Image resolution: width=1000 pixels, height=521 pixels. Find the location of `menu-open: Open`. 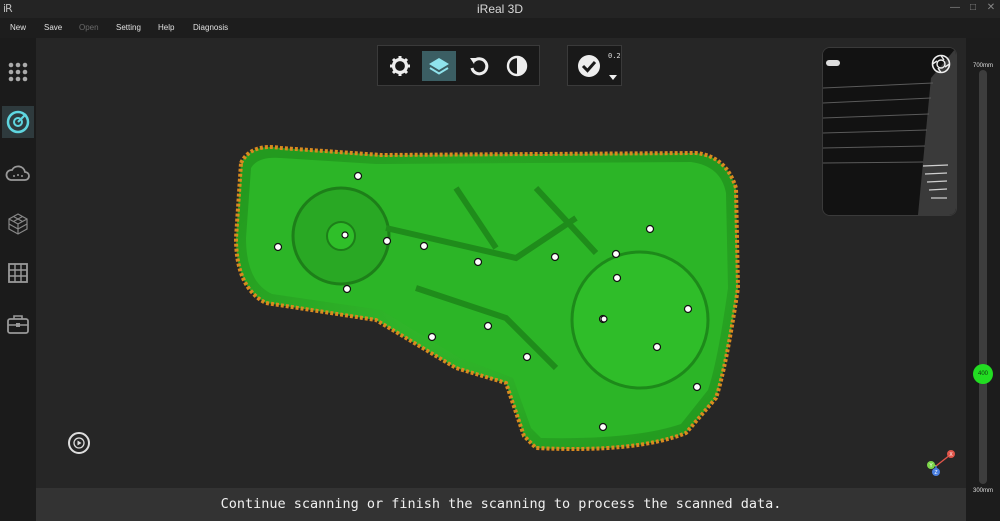

menu-open: Open is located at coordinates (89, 27).